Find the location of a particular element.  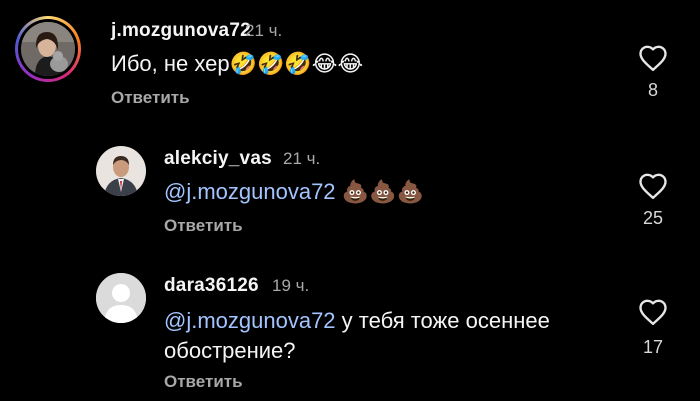

comment-emojis: 🤣🤣🤣😂😂 is located at coordinates (296, 64).